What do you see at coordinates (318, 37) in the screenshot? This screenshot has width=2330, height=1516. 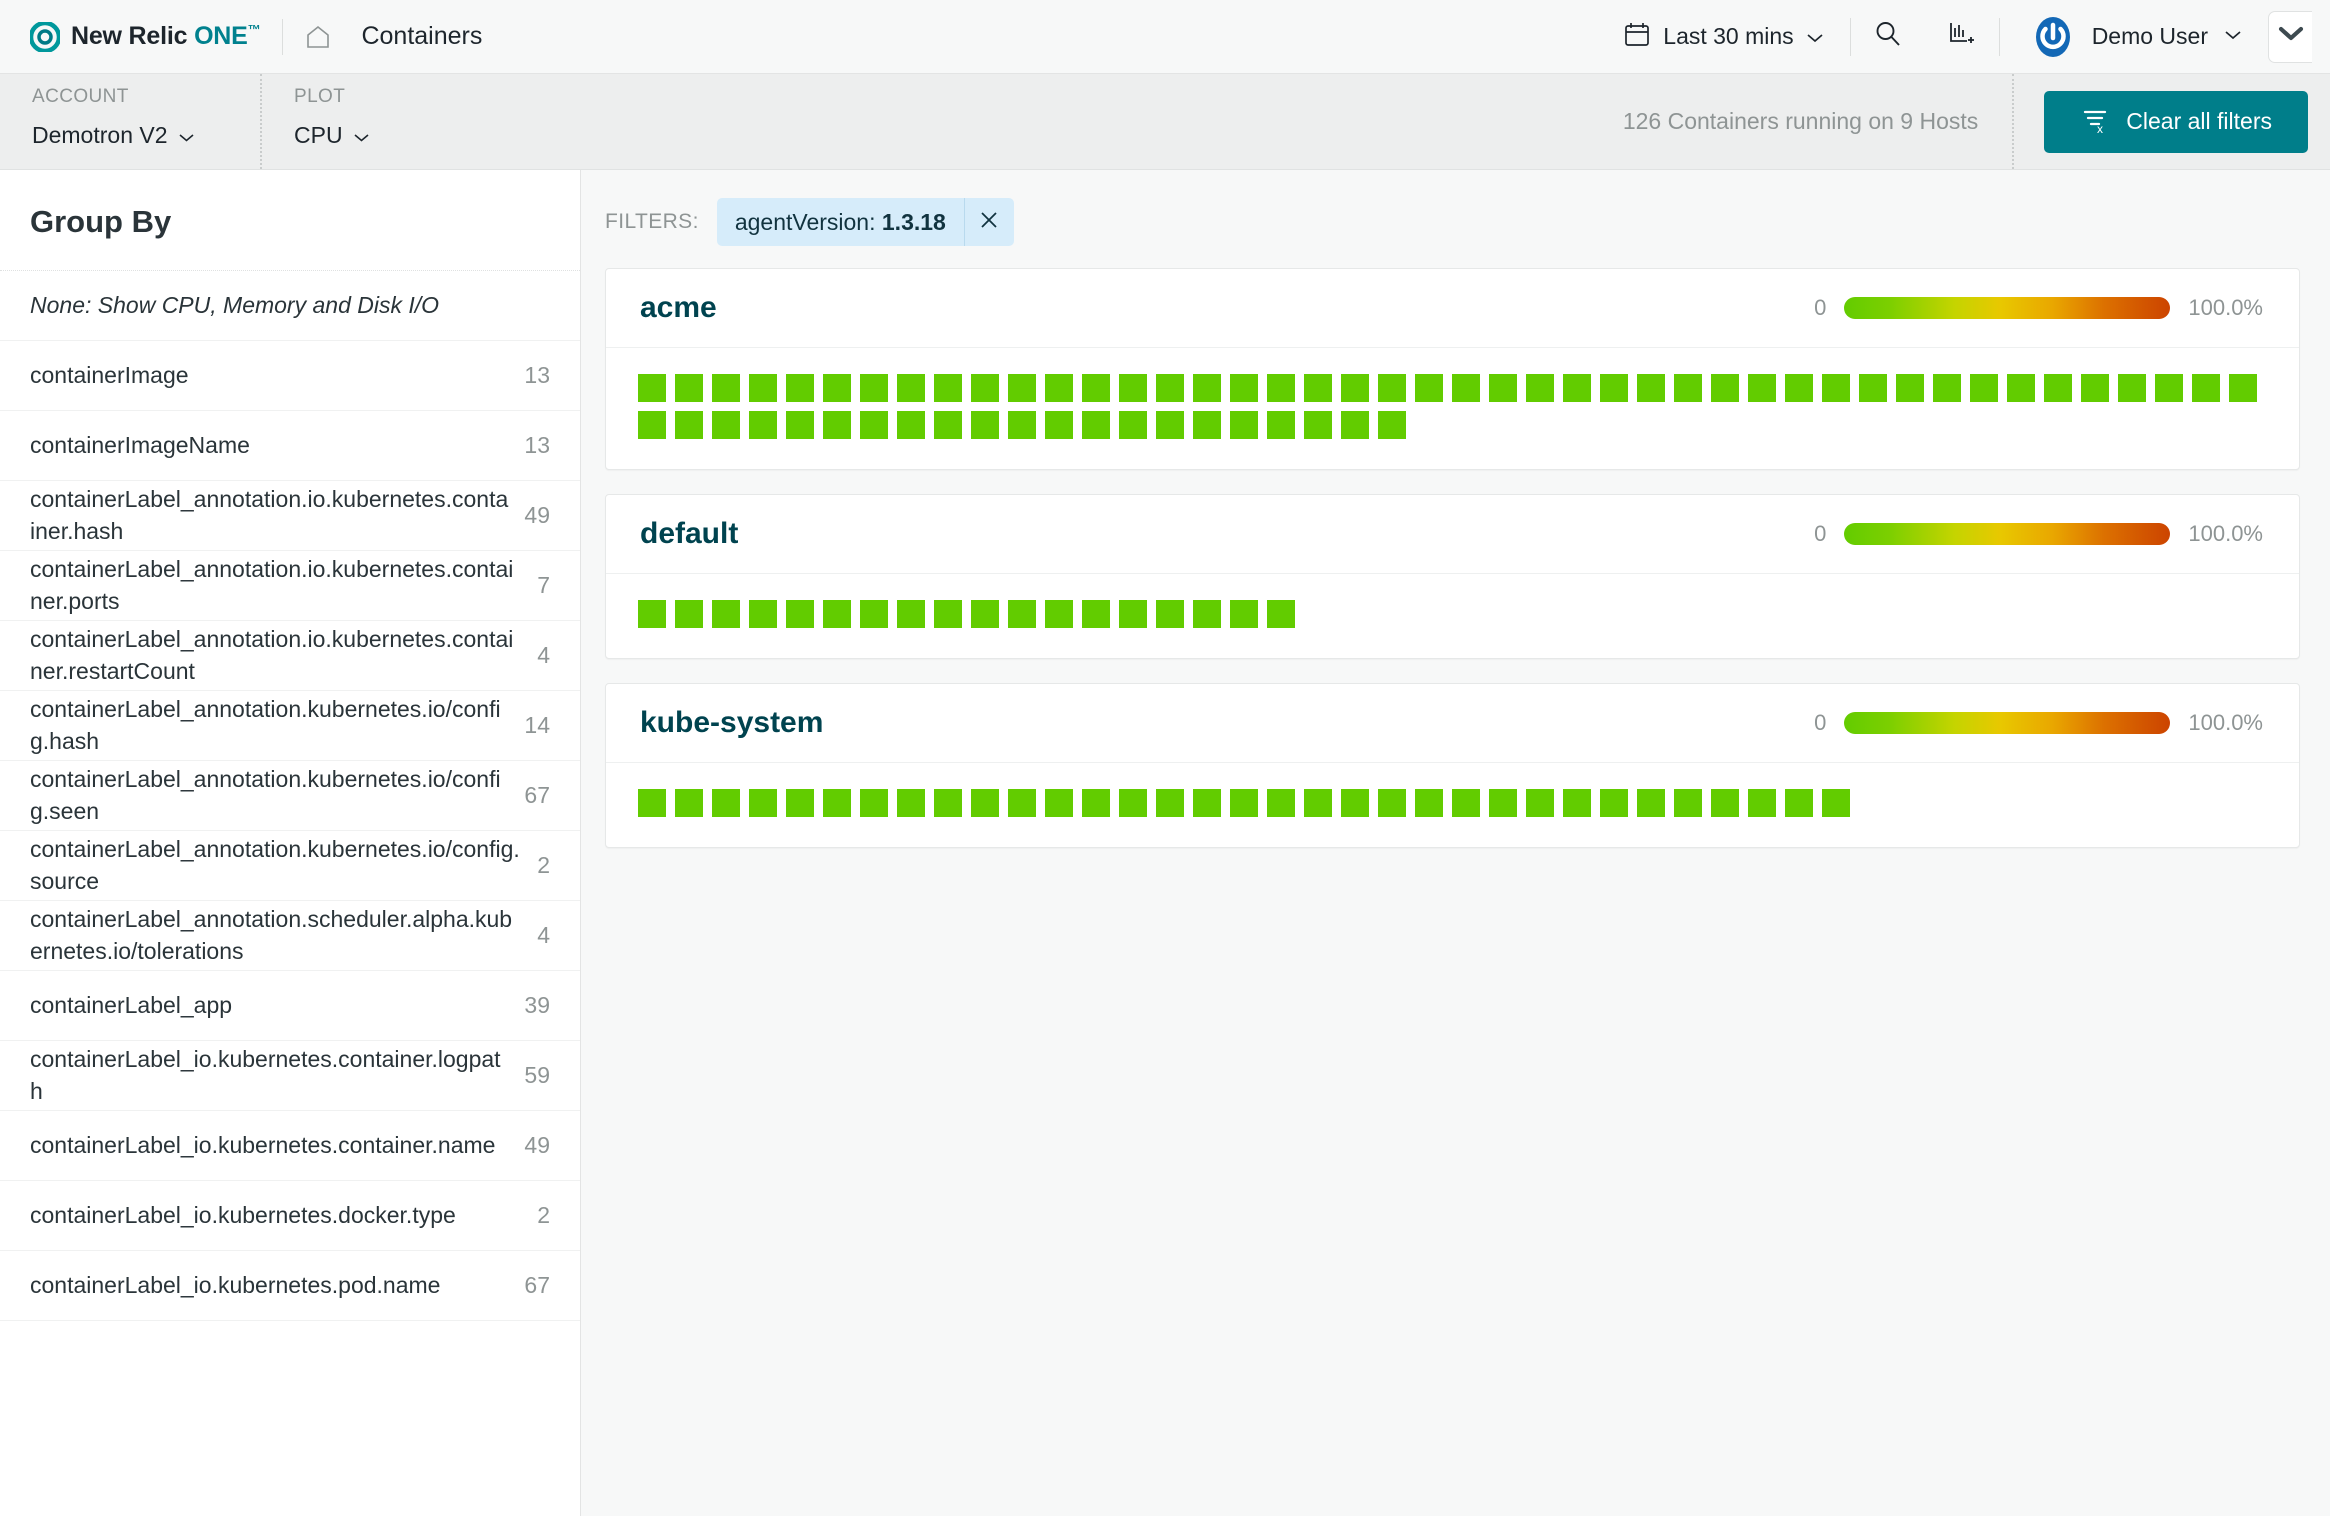 I see `home-icon` at bounding box center [318, 37].